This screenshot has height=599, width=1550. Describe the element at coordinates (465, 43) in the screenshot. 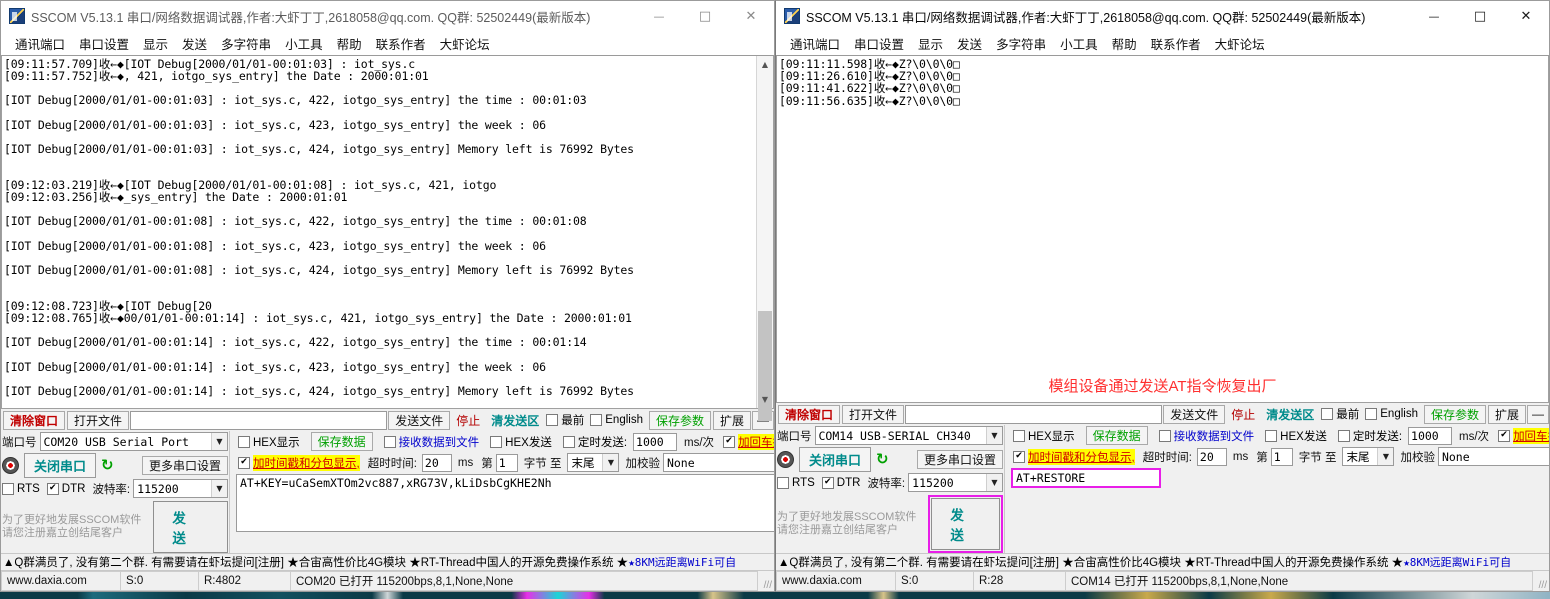

I see `menu-item-forum: 大虾论坛` at that location.